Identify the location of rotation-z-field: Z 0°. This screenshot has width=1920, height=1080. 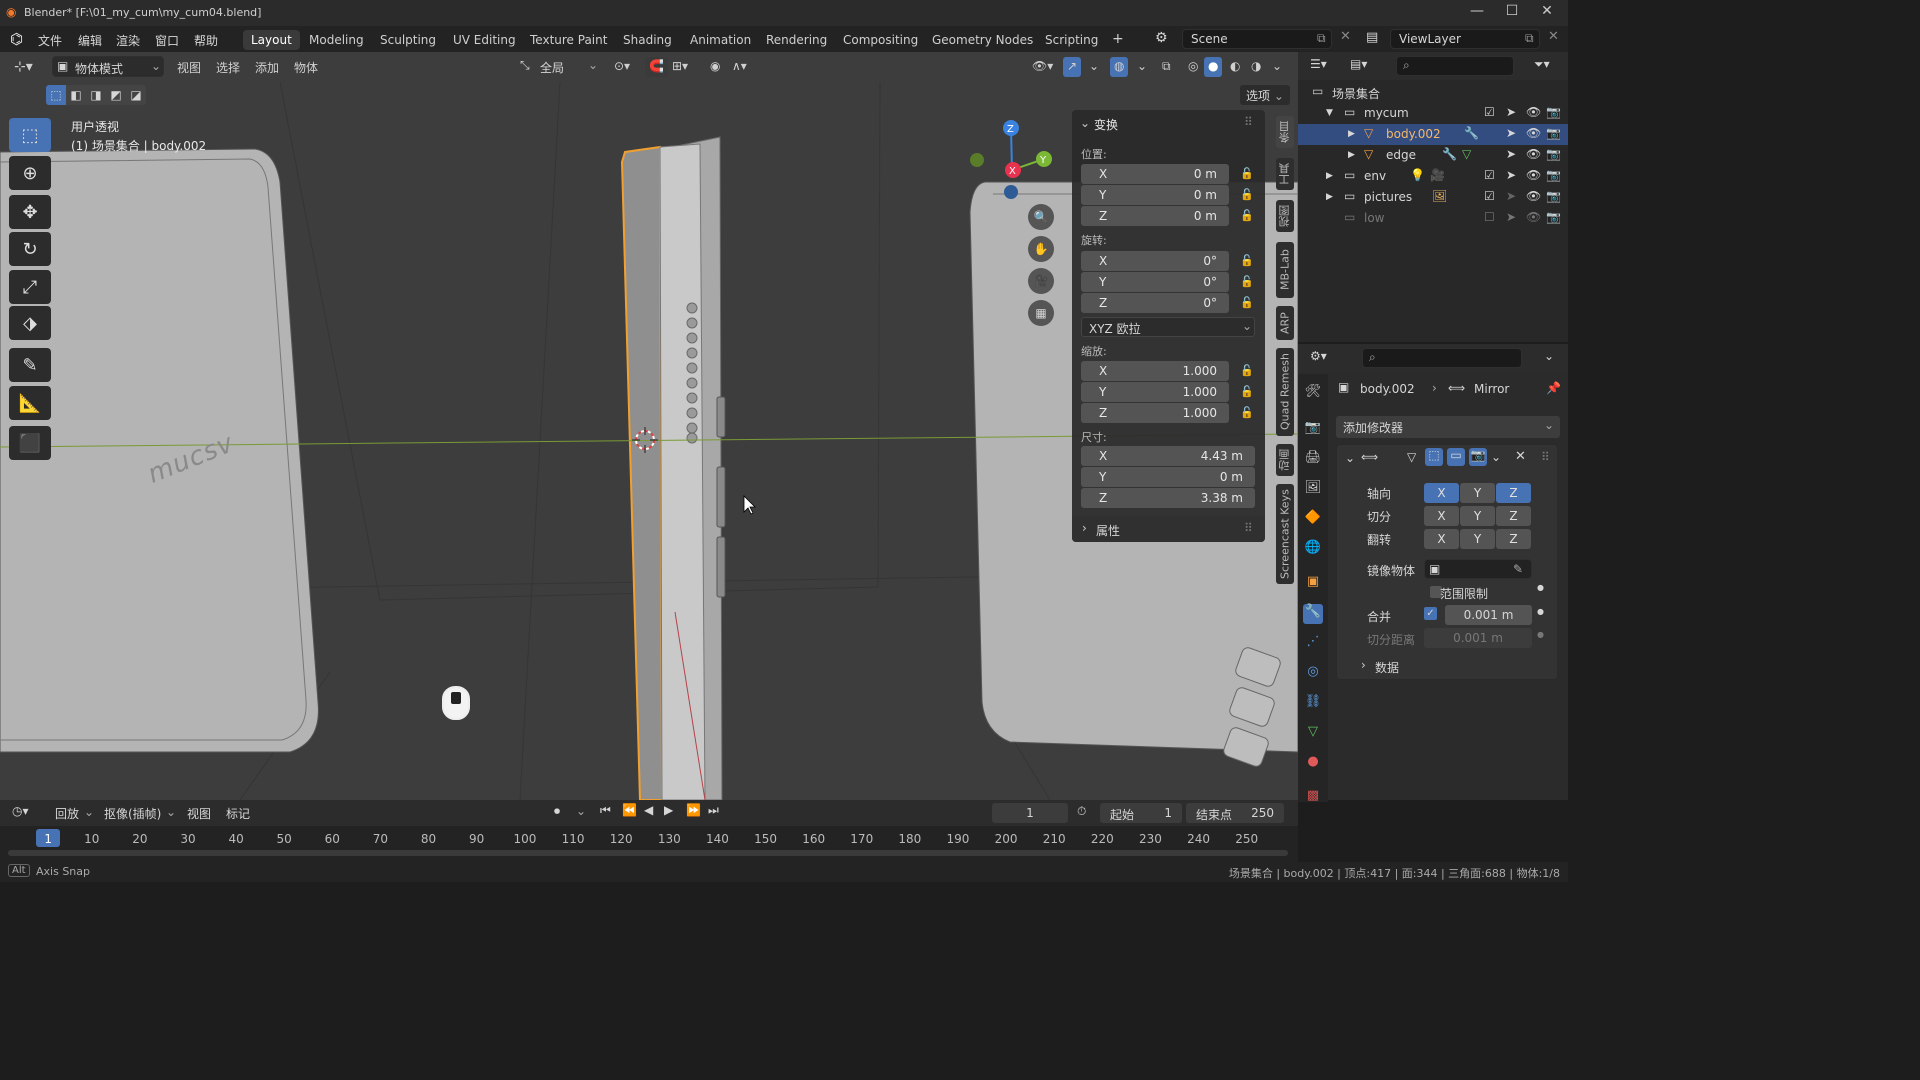
(1155, 303).